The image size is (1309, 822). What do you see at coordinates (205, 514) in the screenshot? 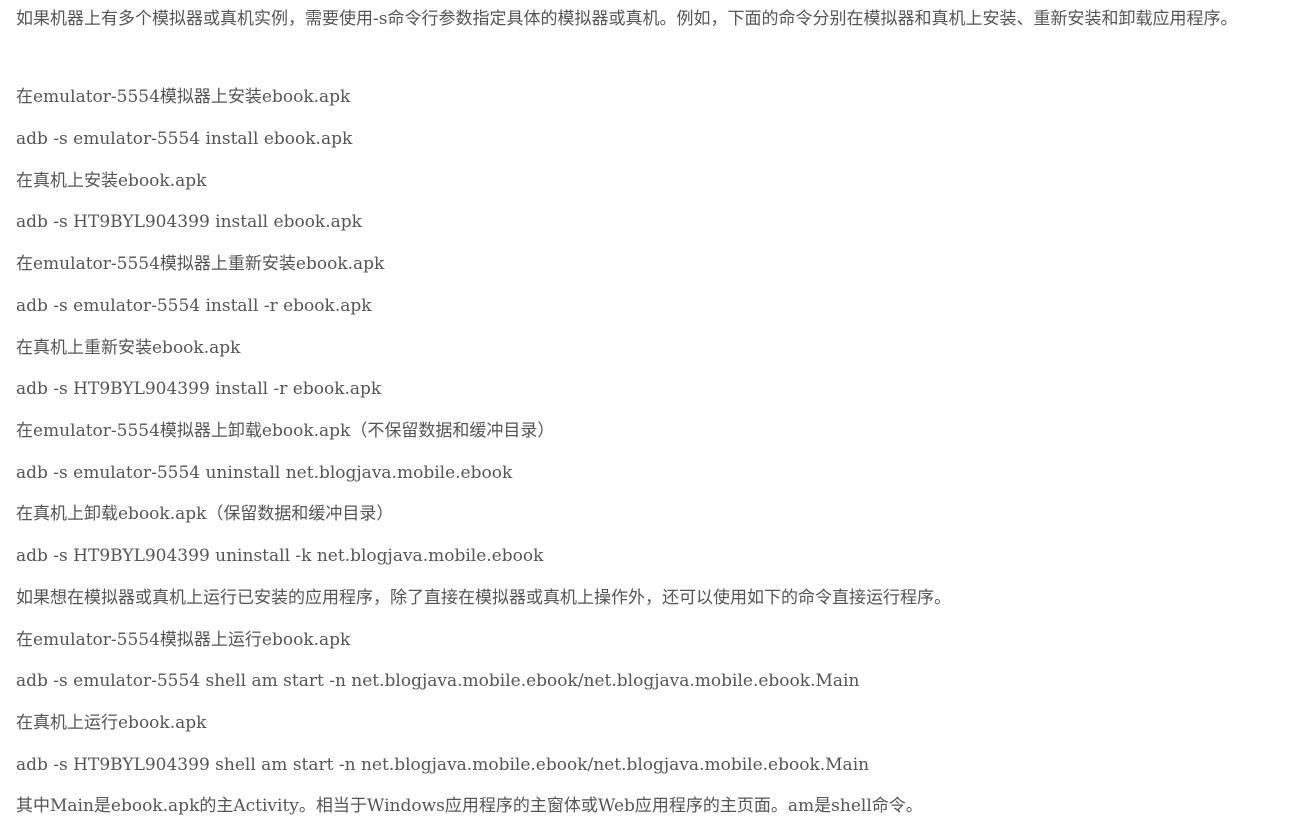
I see `paragraph-uninstall-device-caption: 在真机上卸载ebook.apk（保留数据和缓冲目录）` at bounding box center [205, 514].